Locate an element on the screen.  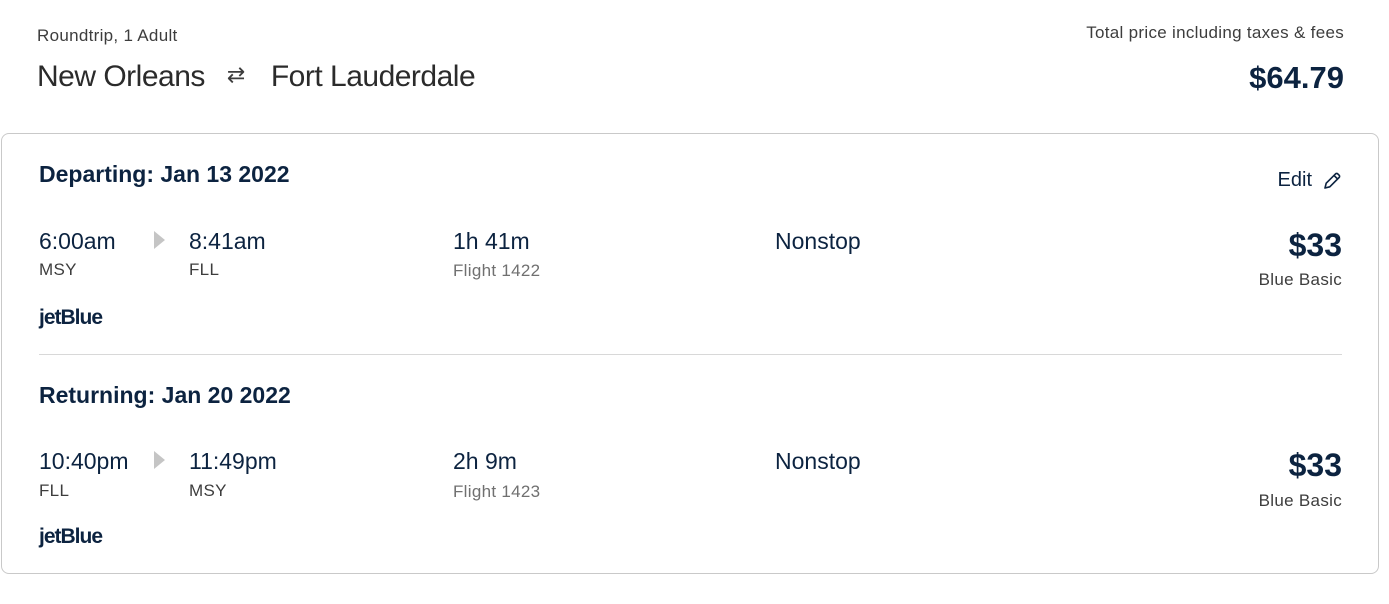
departing-title: Departing: Jan 13 2022 is located at coordinates (164, 174).